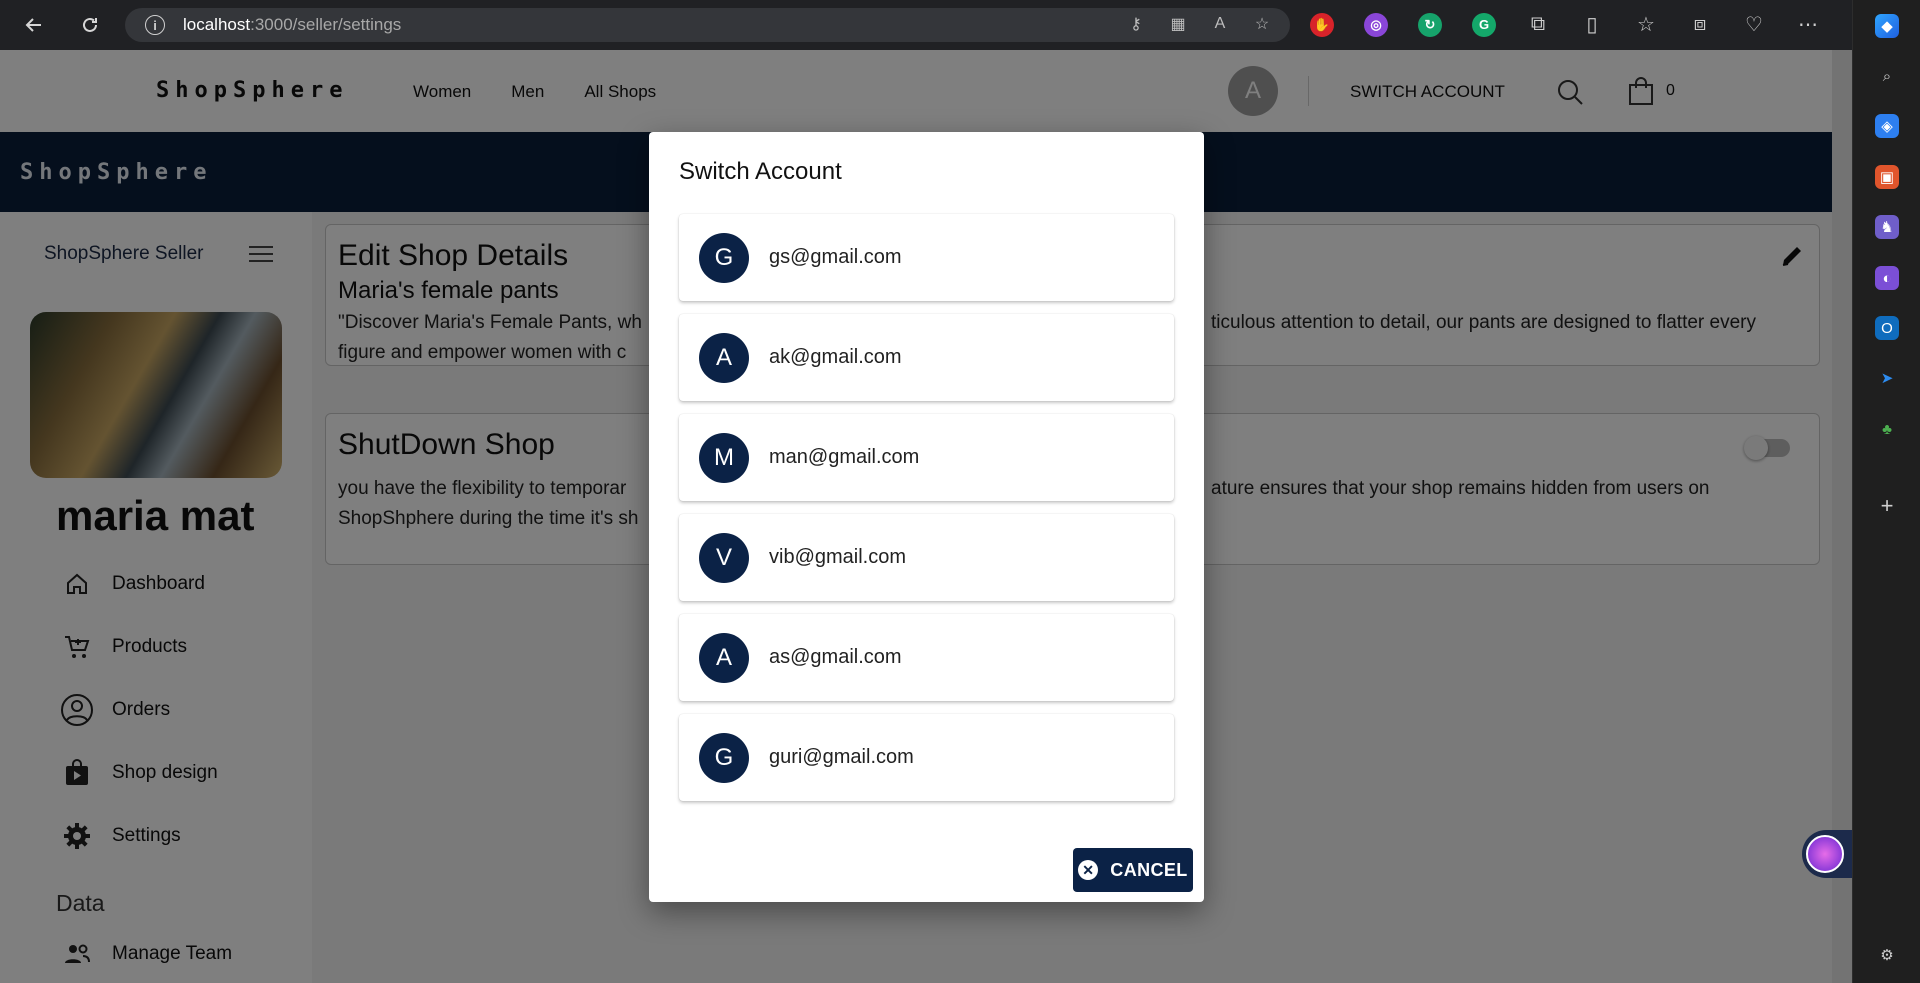 This screenshot has height=983, width=1920. I want to click on favorite-star-icon: ☆, so click(1262, 24).